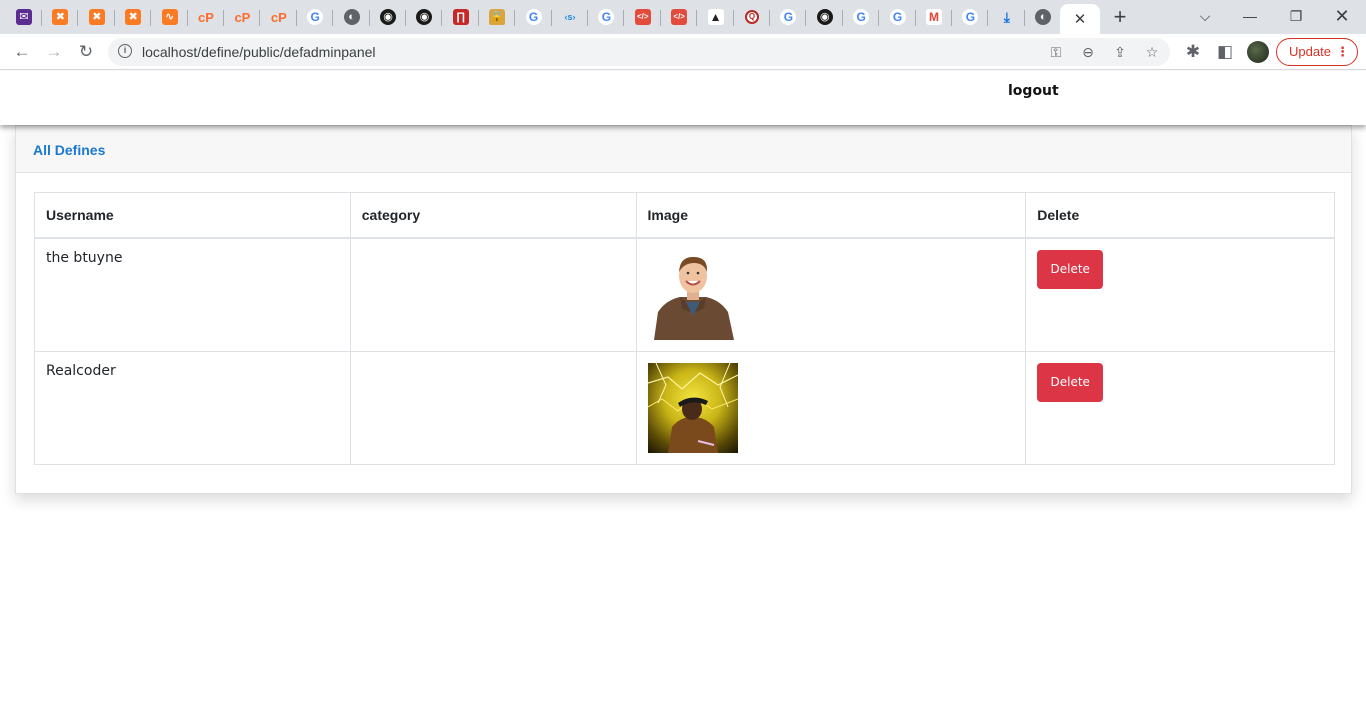 The height and width of the screenshot is (726, 1366). Describe the element at coordinates (54, 52) in the screenshot. I see `forward-icon: →` at that location.